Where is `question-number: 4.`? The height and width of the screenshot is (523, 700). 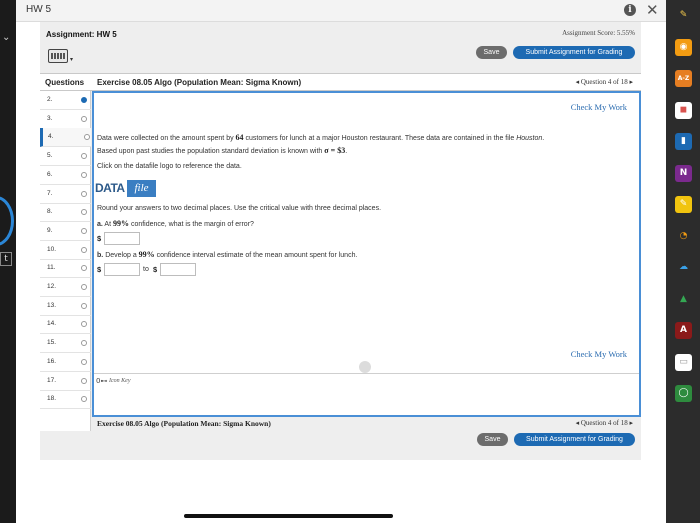
question-number: 4. is located at coordinates (51, 137).